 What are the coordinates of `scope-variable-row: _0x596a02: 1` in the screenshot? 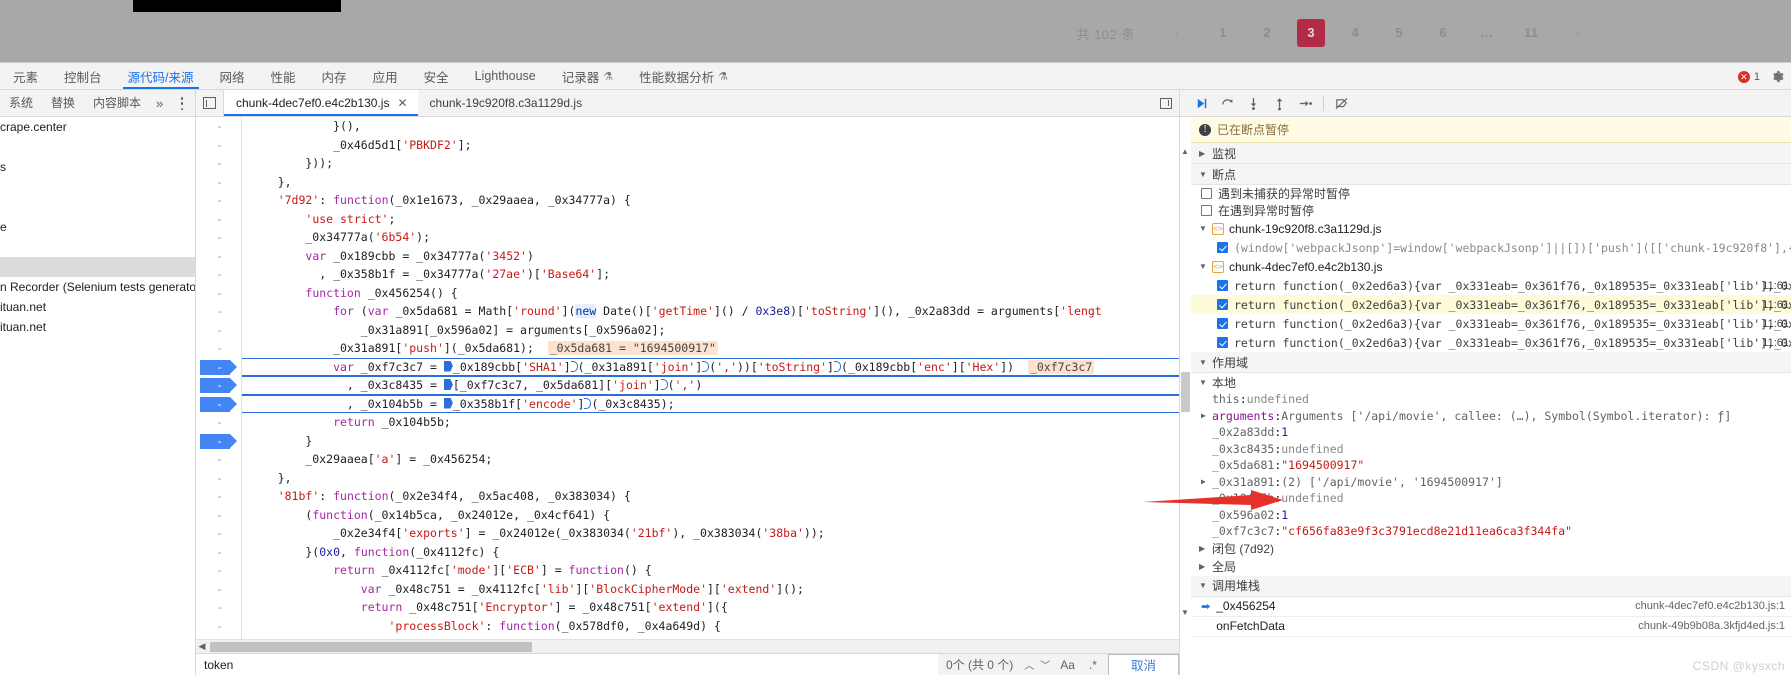 It's located at (1491, 515).